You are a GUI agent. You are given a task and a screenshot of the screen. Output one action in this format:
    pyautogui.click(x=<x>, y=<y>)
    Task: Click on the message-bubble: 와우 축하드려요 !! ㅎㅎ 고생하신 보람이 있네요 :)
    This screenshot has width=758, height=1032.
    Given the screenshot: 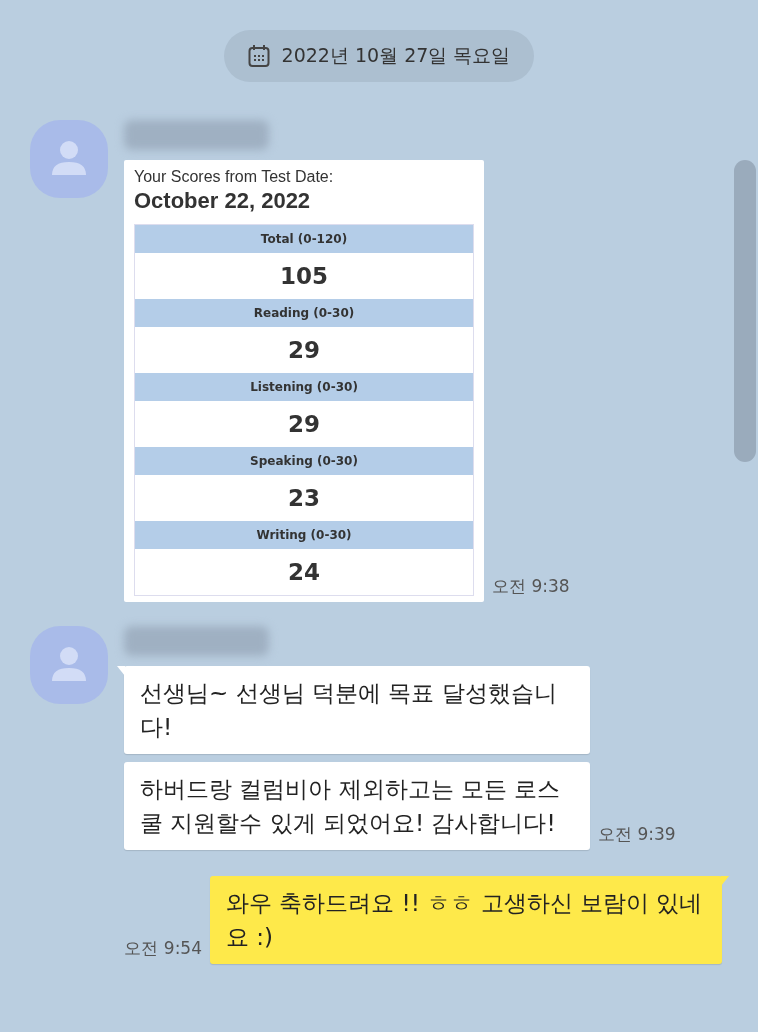 What is the action you would take?
    pyautogui.click(x=466, y=920)
    